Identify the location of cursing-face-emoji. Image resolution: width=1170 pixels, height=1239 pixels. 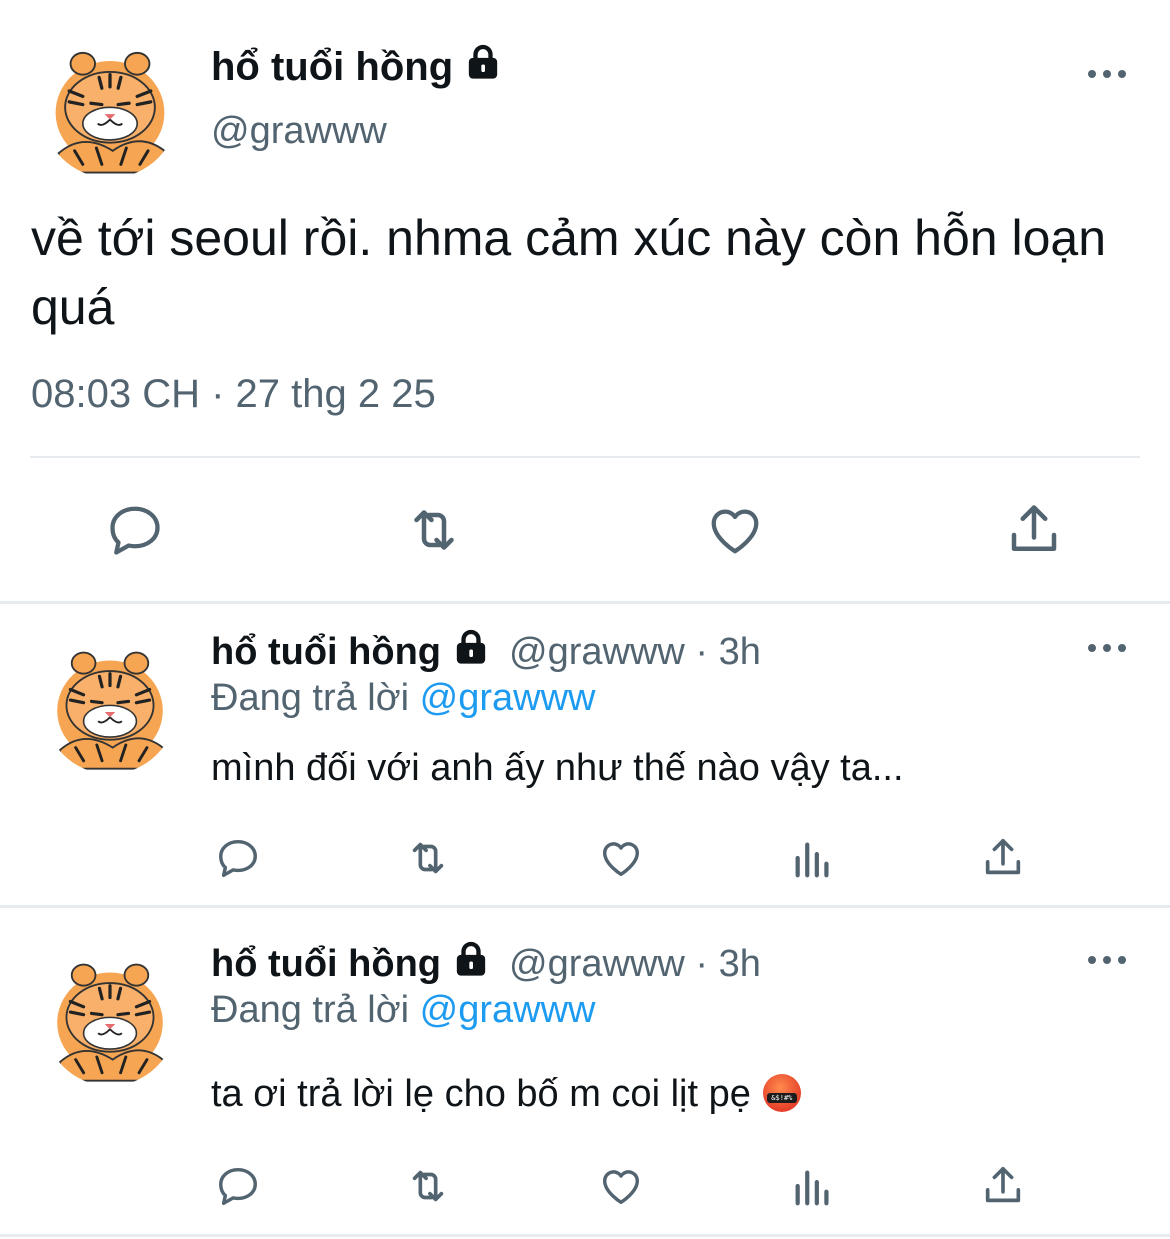
(781, 1093).